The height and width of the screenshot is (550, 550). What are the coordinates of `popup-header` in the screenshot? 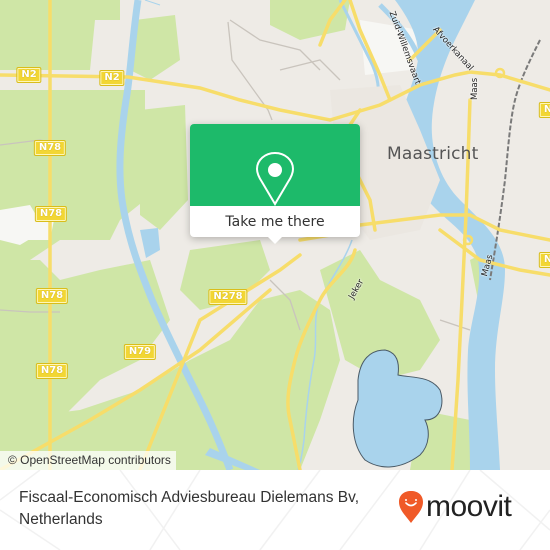 It's located at (275, 165).